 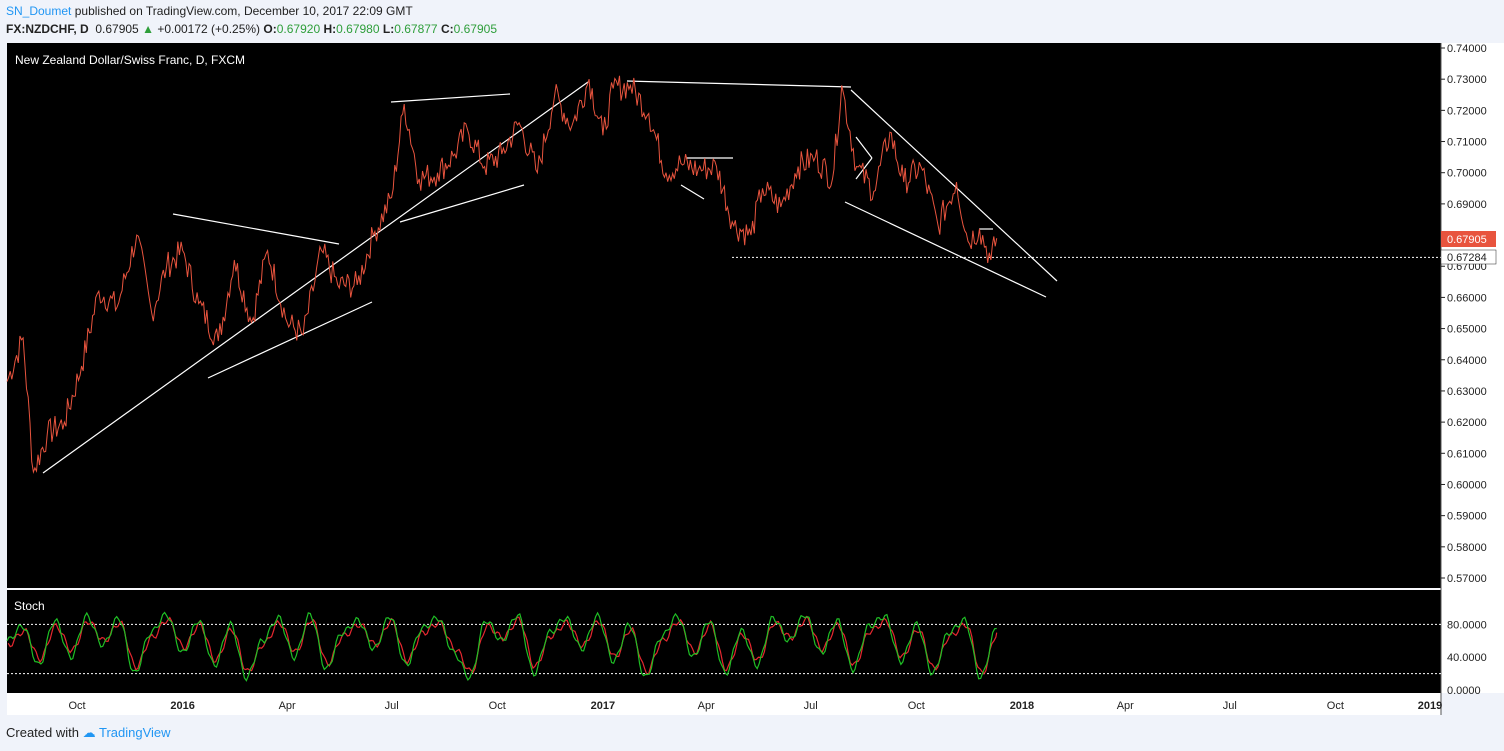 I want to click on price-axis-label: 0.66000, so click(x=1467, y=298).